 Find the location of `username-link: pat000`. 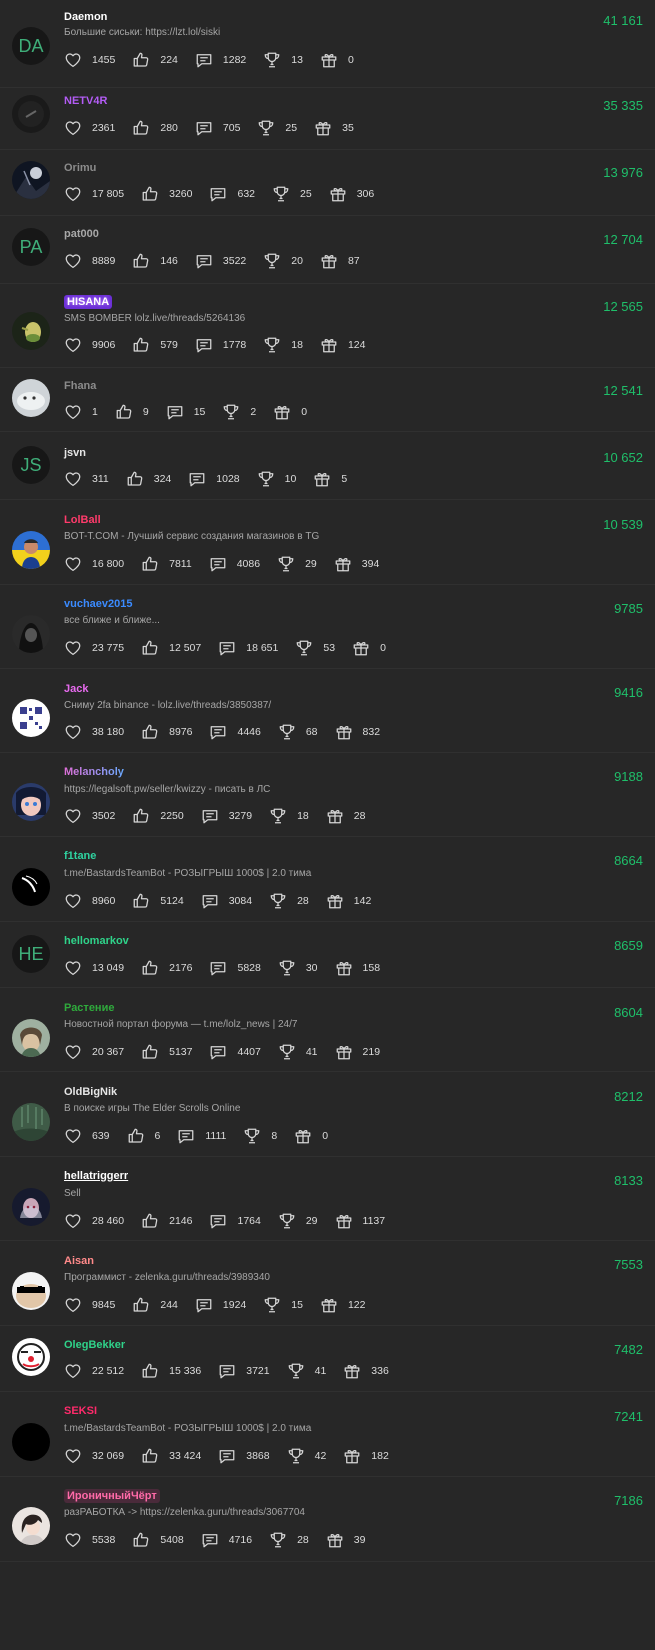

username-link: pat000 is located at coordinates (81, 234).